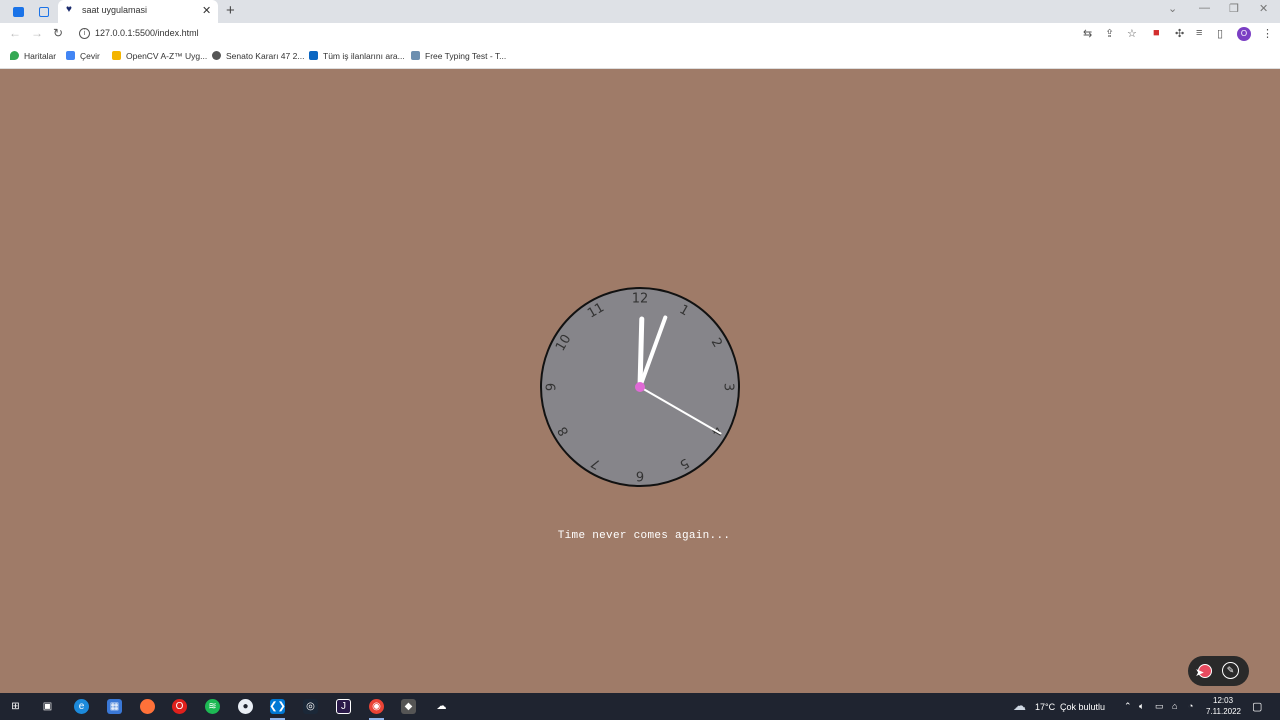 Image resolution: width=1280 pixels, height=720 pixels. I want to click on git-icon: ◆, so click(408, 706).